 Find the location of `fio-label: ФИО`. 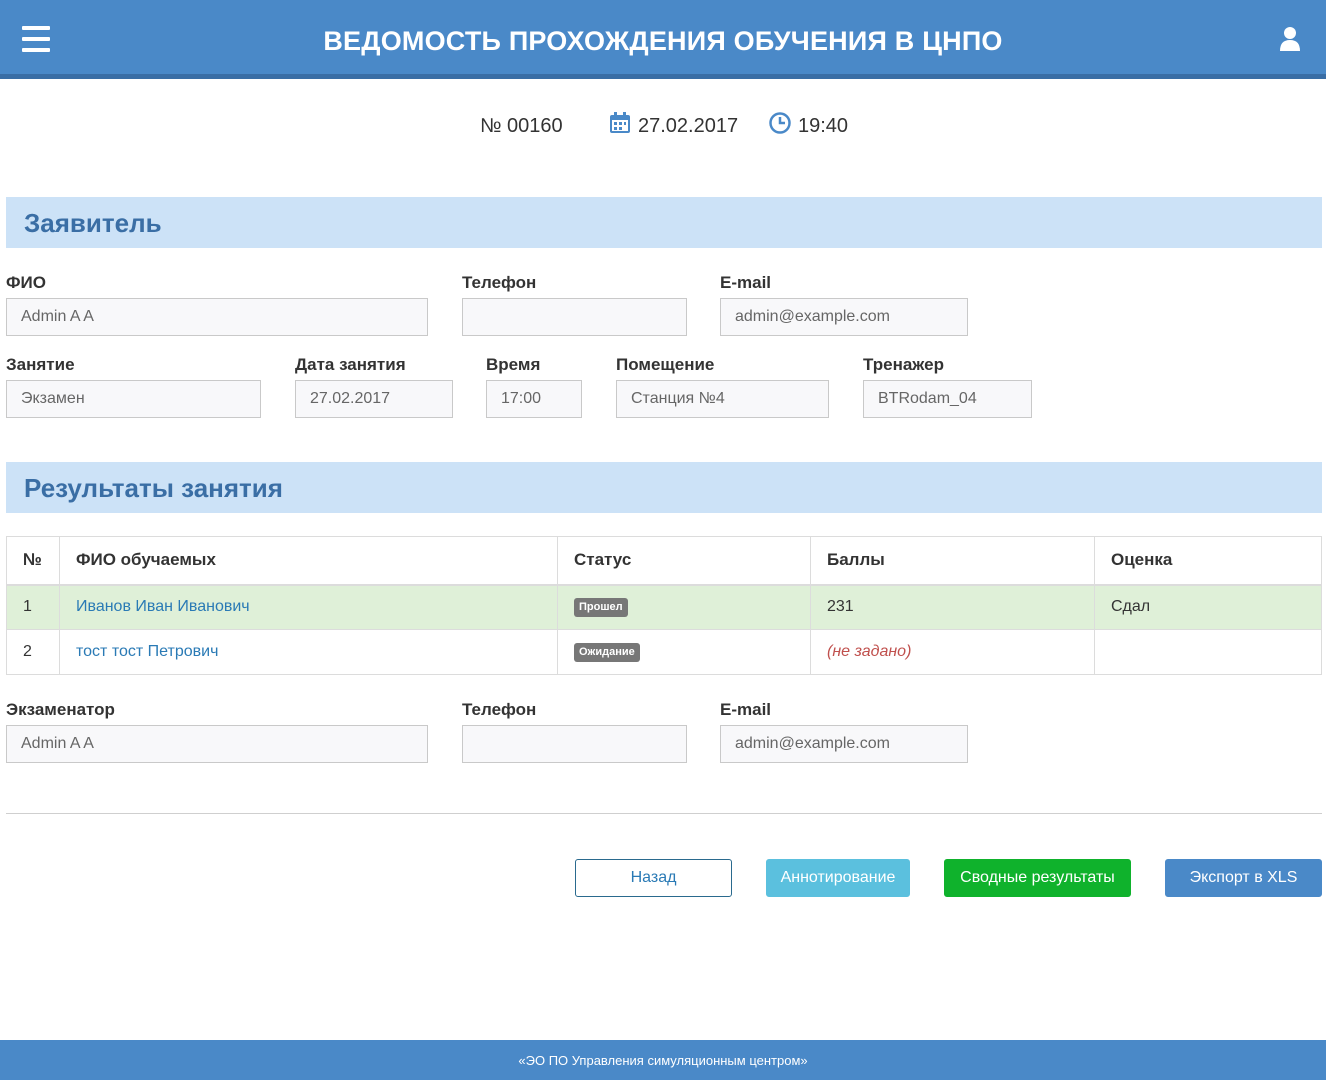

fio-label: ФИО is located at coordinates (26, 282).